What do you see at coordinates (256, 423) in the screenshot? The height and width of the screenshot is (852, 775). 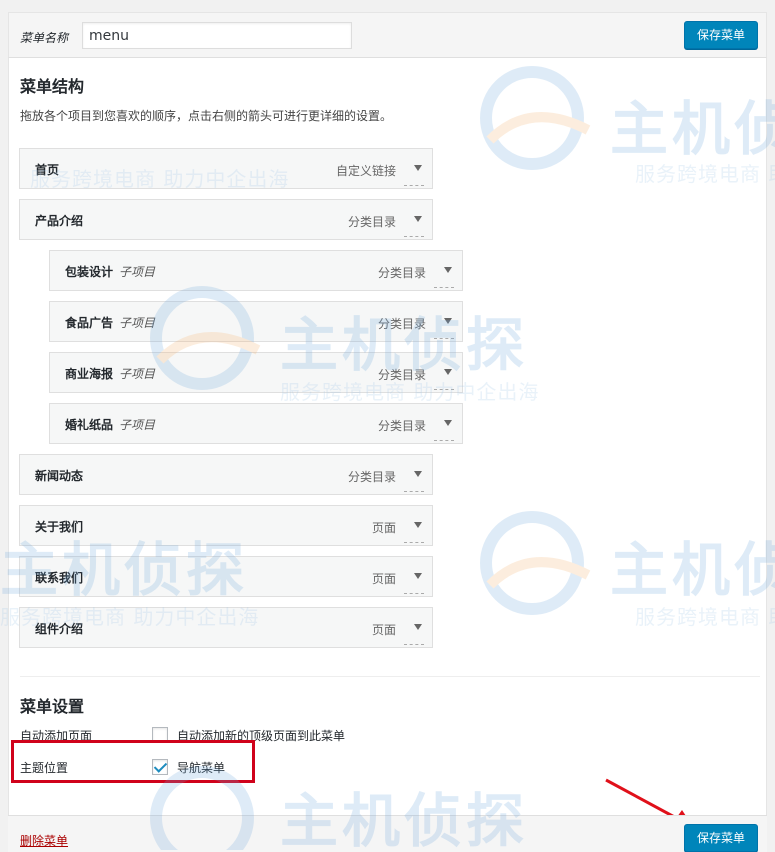 I see `menu-item-wedding: 婚礼纸品 子项目 分类目录` at bounding box center [256, 423].